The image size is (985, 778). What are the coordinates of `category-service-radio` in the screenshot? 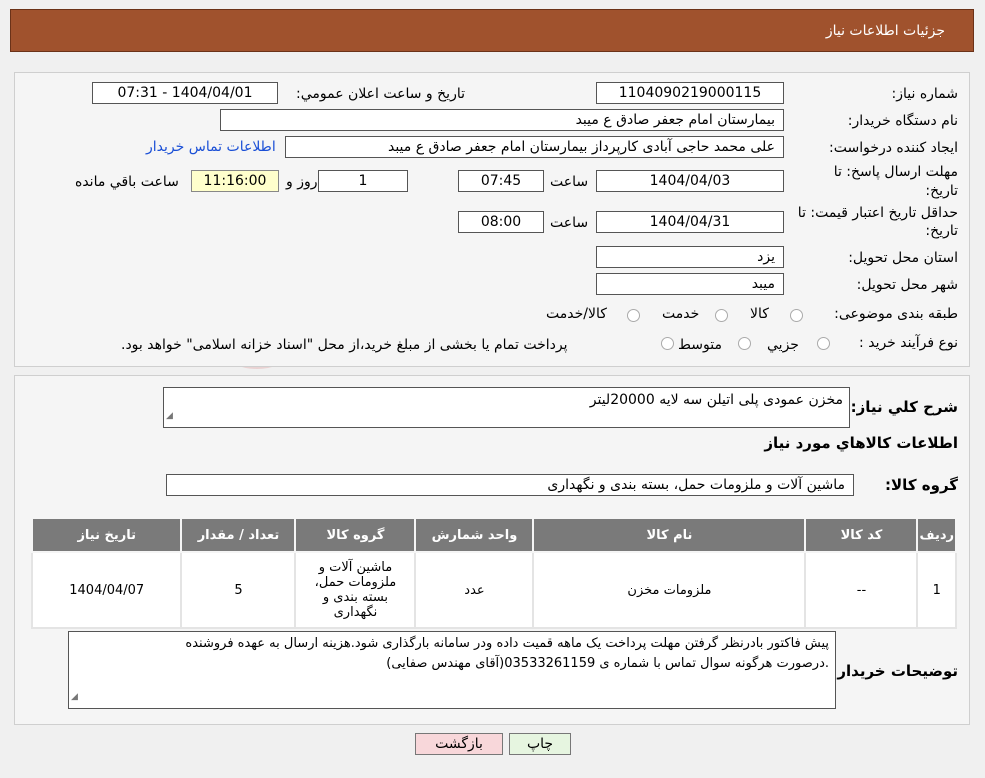 It's located at (721, 315).